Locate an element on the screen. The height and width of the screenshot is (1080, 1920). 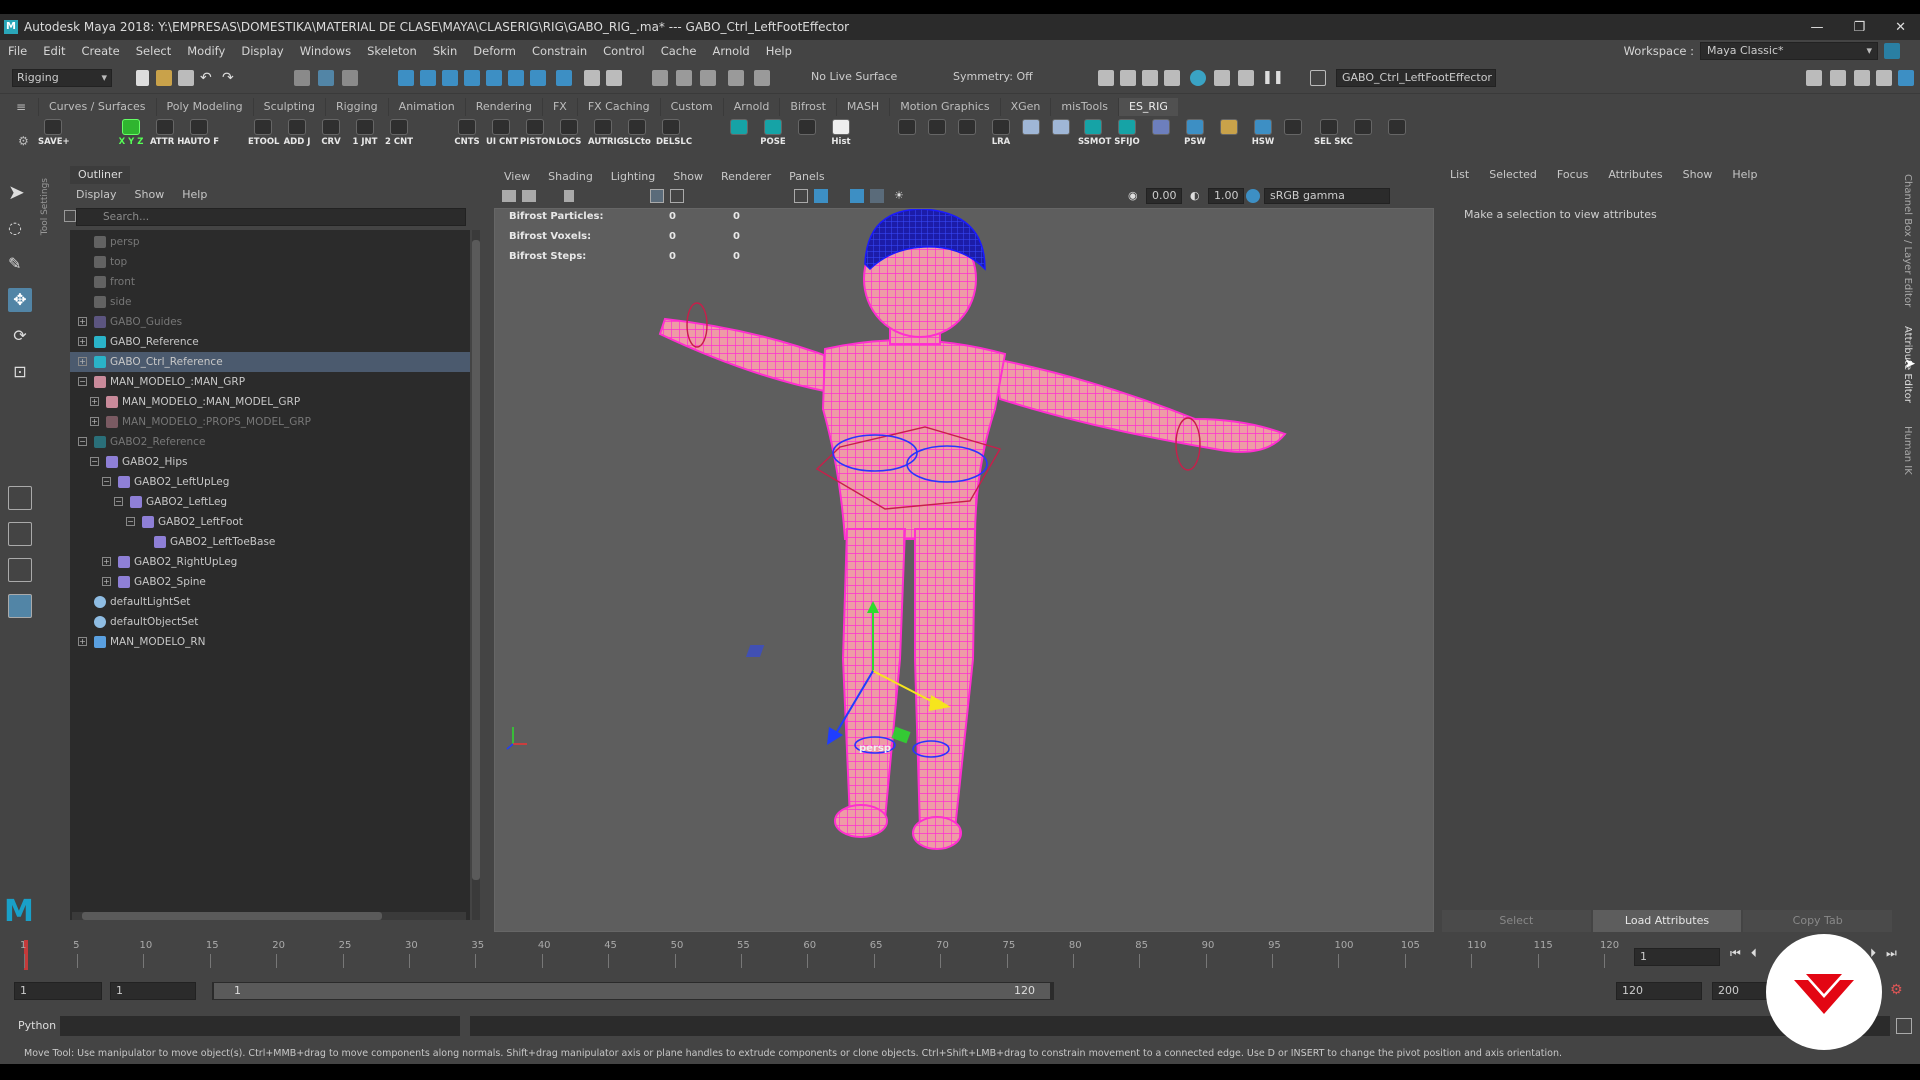
range-slider: 1 120 is located at coordinates (633, 991).